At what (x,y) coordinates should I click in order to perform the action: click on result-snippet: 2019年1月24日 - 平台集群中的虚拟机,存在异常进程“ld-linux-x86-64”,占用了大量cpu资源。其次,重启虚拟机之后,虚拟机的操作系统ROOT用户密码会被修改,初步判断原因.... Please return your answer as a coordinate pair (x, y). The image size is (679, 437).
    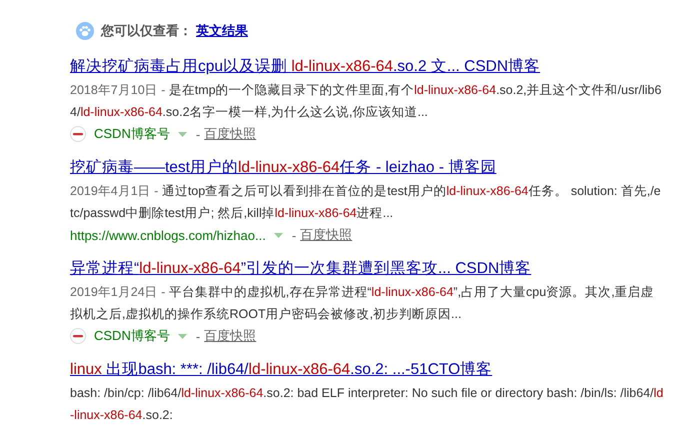
    Looking at the image, I should click on (362, 303).